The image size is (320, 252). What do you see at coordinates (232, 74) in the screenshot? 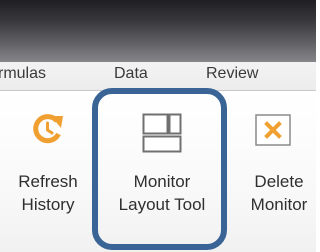
I see `tab-review: Review` at bounding box center [232, 74].